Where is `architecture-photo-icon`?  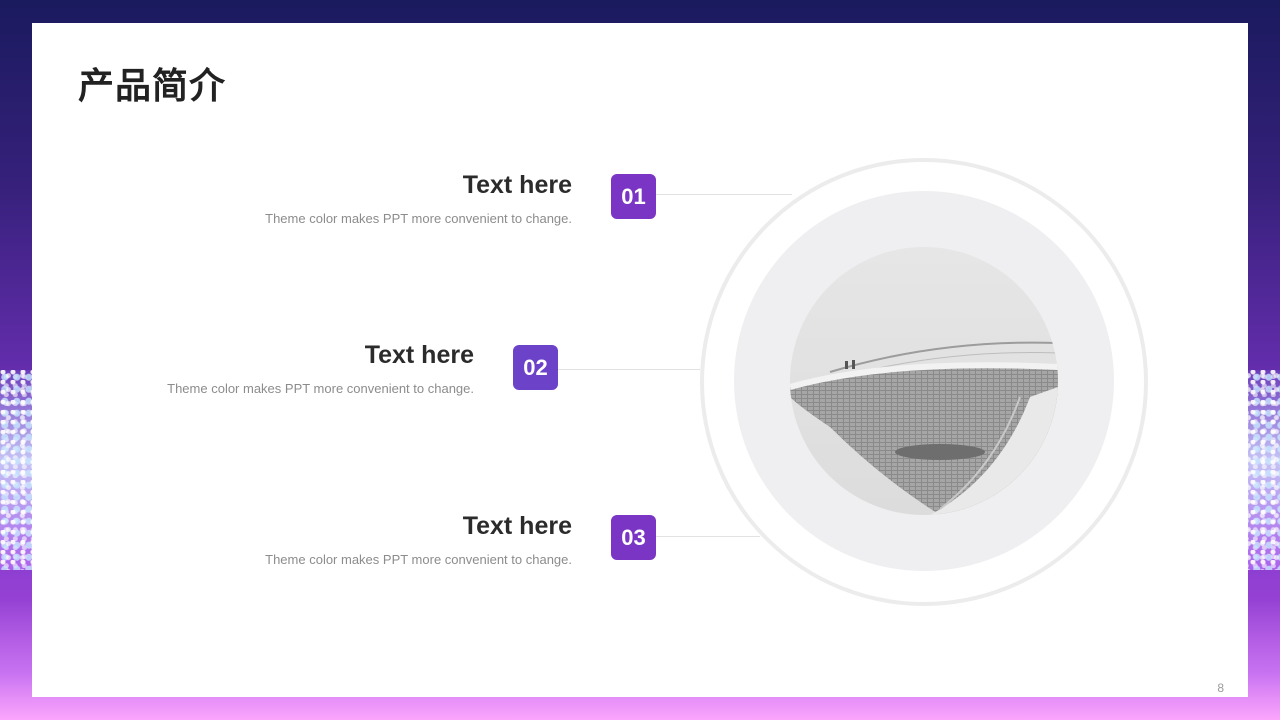 architecture-photo-icon is located at coordinates (924, 381).